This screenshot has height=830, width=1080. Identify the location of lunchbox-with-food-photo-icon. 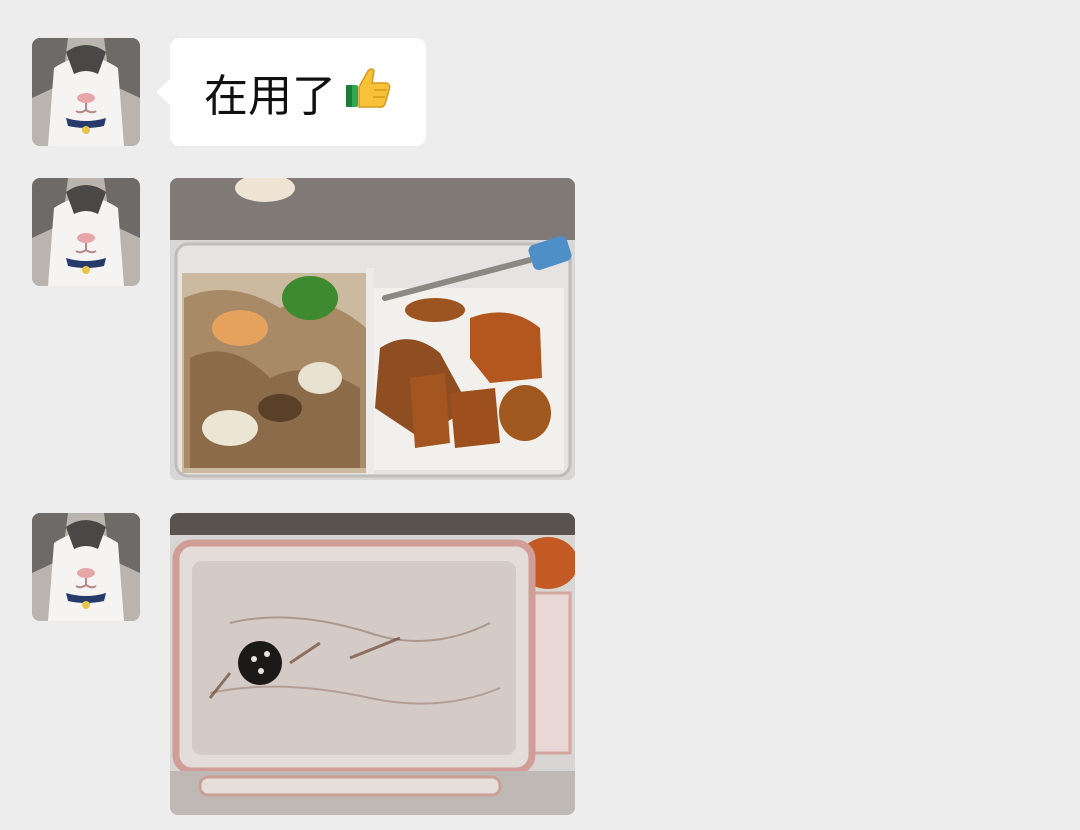
(372, 329).